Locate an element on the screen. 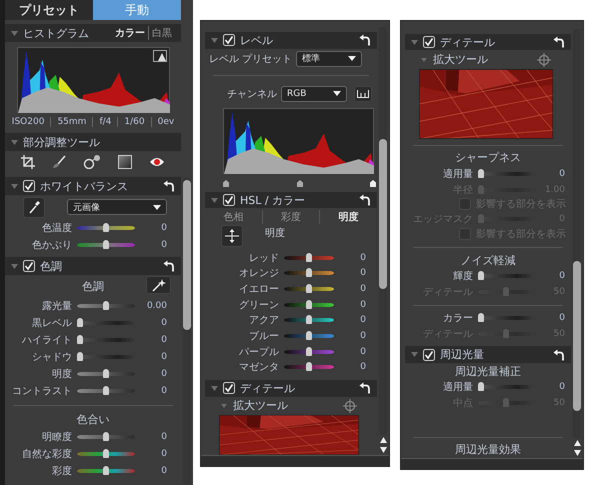 The height and width of the screenshot is (485, 593). mode-tab: 彩度 is located at coordinates (291, 217).